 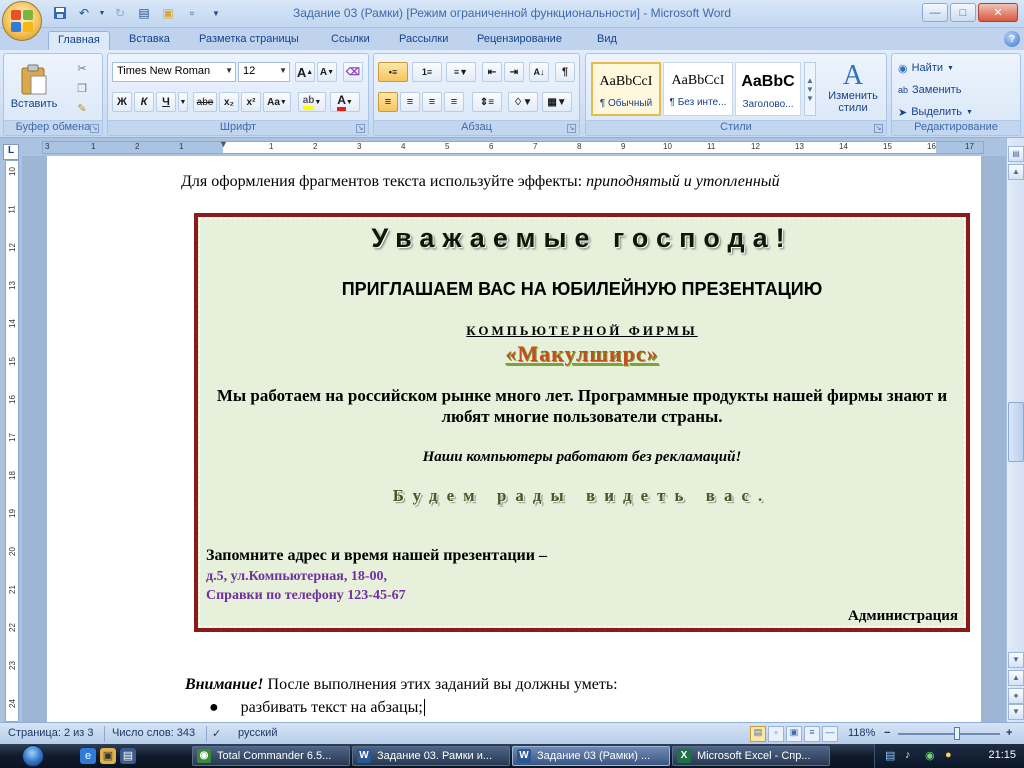 I want to click on align-center-icon: ≡, so click(x=410, y=102).